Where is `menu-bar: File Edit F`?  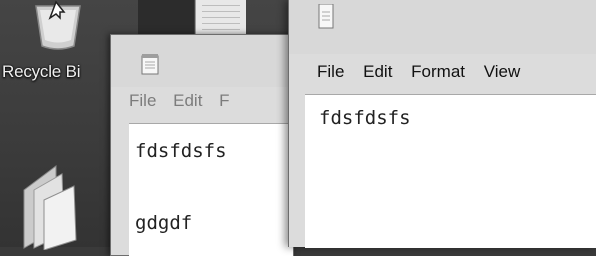 menu-bar: File Edit F is located at coordinates (211, 104).